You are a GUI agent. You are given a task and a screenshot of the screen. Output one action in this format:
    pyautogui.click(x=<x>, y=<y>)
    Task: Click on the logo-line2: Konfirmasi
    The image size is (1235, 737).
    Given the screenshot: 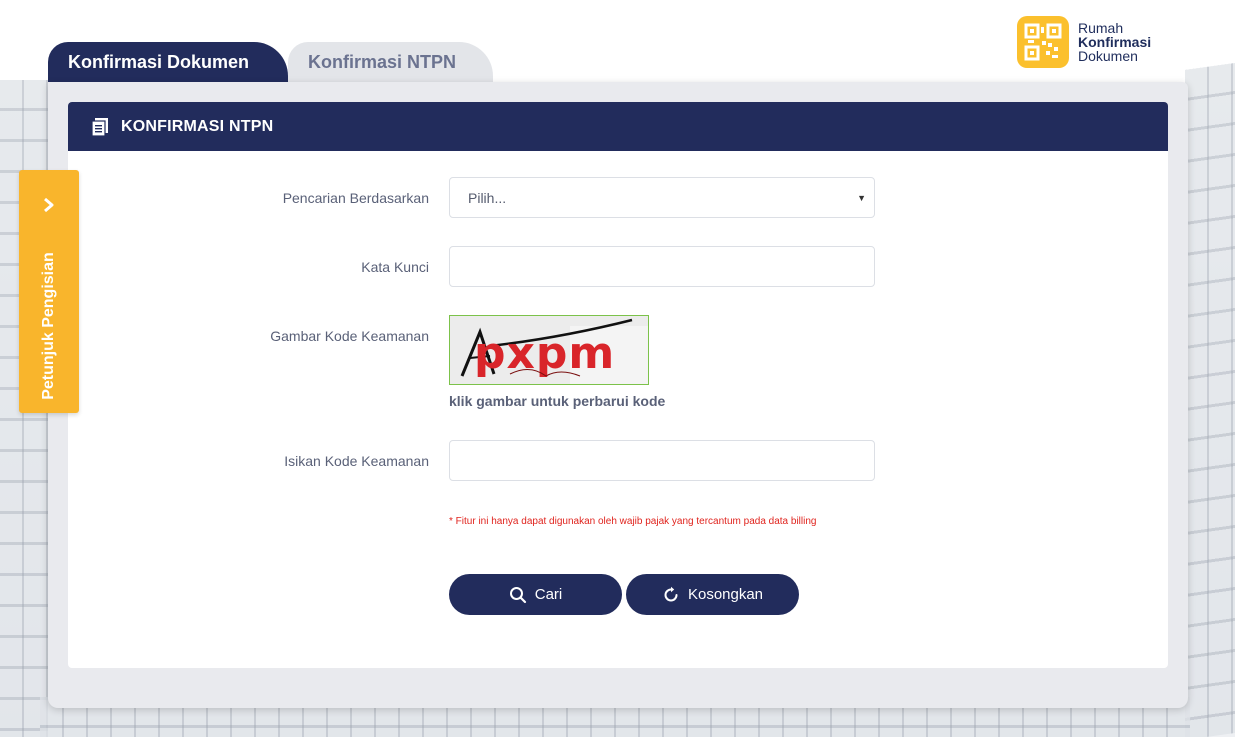 What is the action you would take?
    pyautogui.click(x=1115, y=42)
    